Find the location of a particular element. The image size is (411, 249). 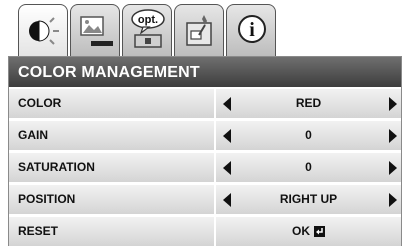

setting-label: RESET is located at coordinates (38, 231).